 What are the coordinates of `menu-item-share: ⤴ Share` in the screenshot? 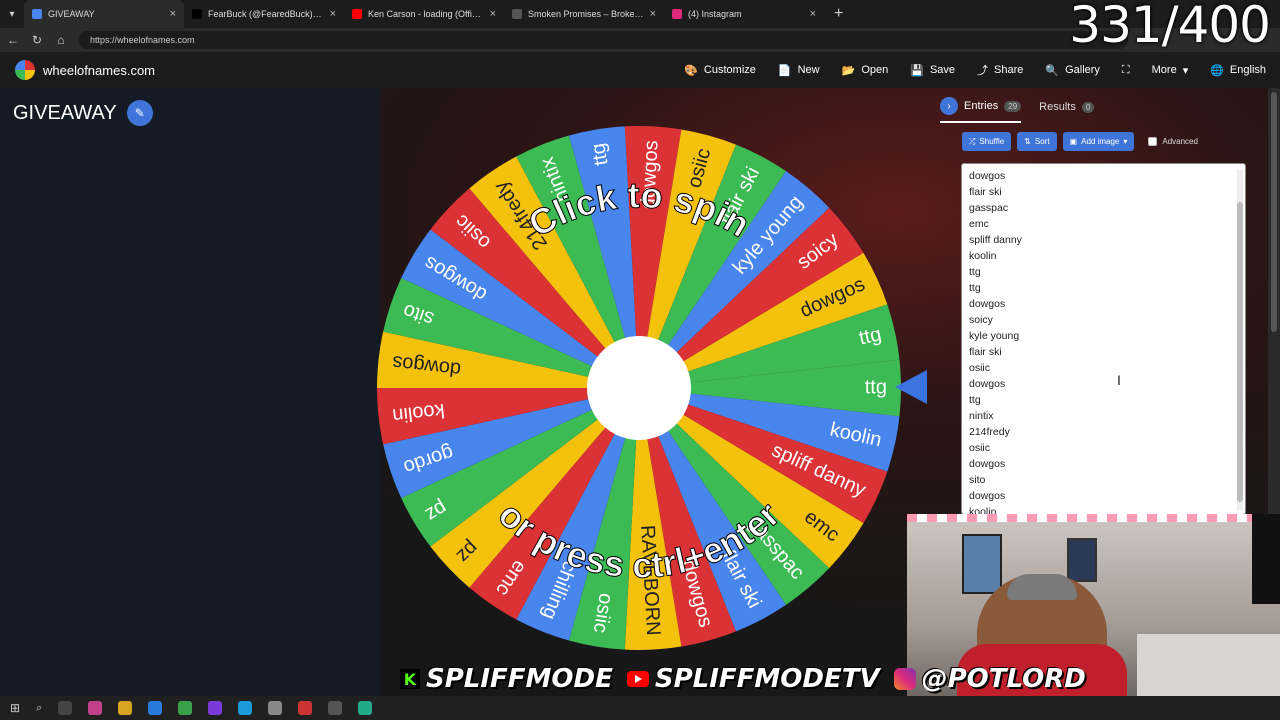 It's located at (1000, 70).